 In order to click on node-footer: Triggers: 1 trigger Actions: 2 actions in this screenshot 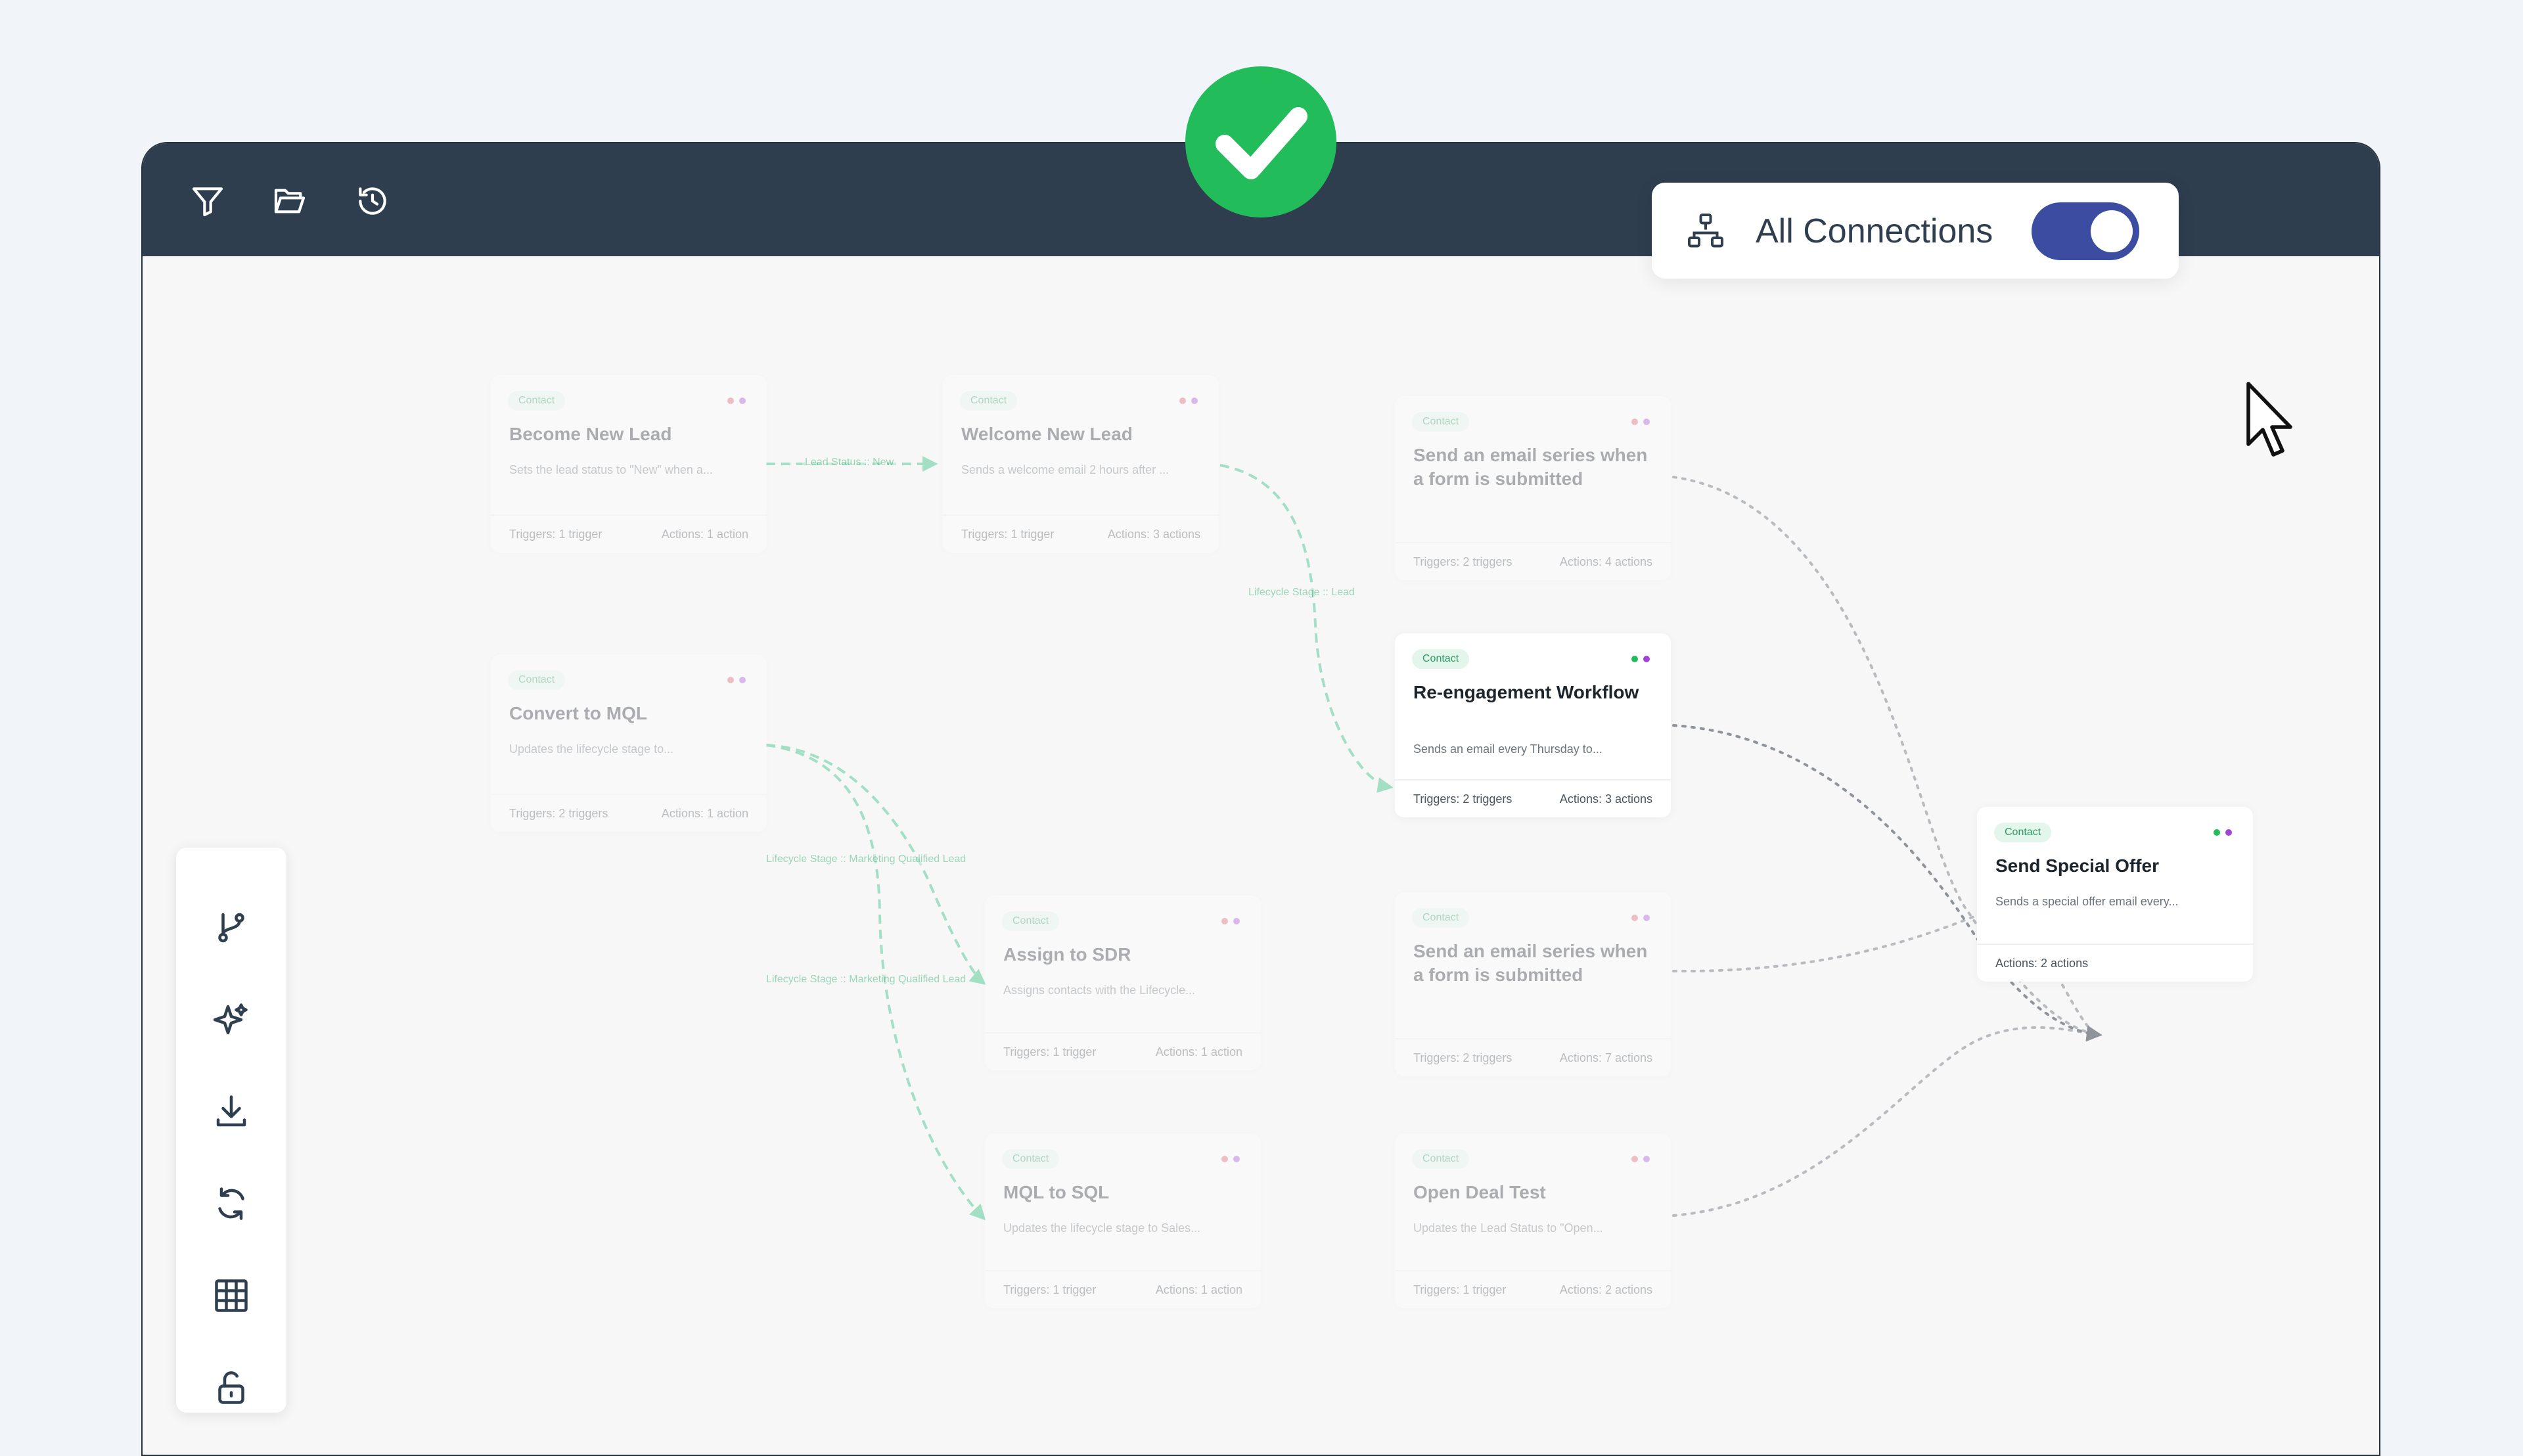, I will do `click(1533, 1289)`.